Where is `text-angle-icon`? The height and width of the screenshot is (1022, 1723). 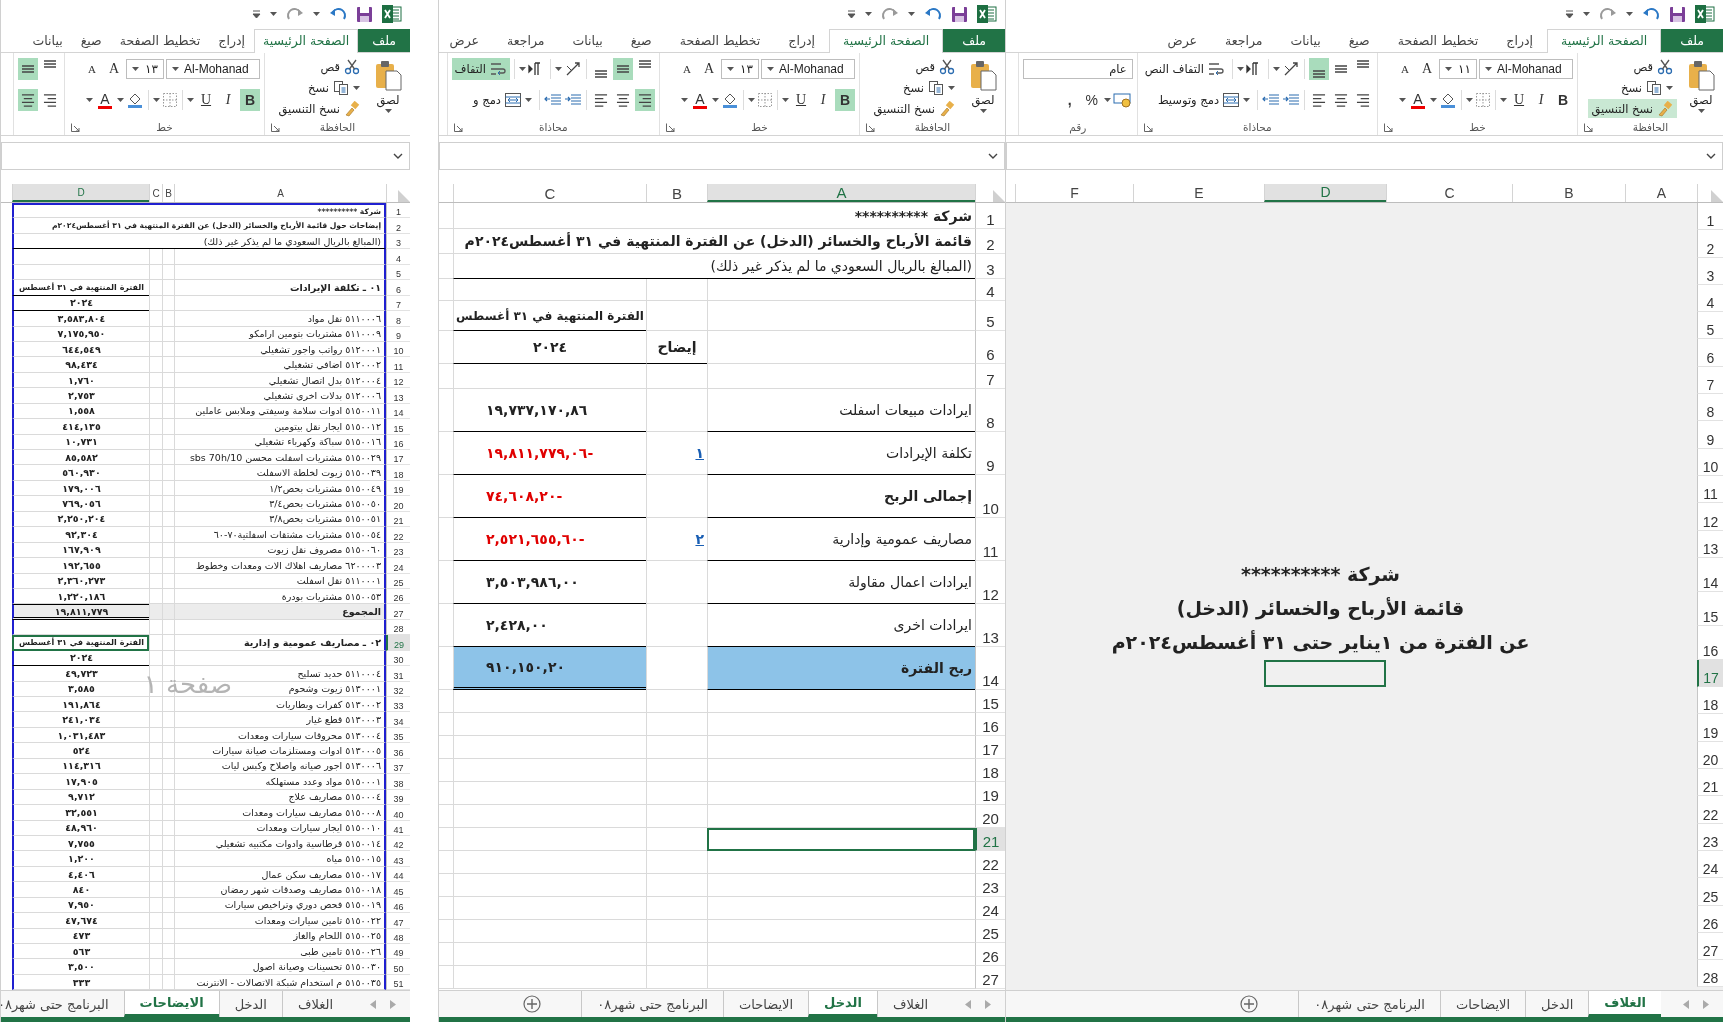
text-angle-icon is located at coordinates (1291, 69).